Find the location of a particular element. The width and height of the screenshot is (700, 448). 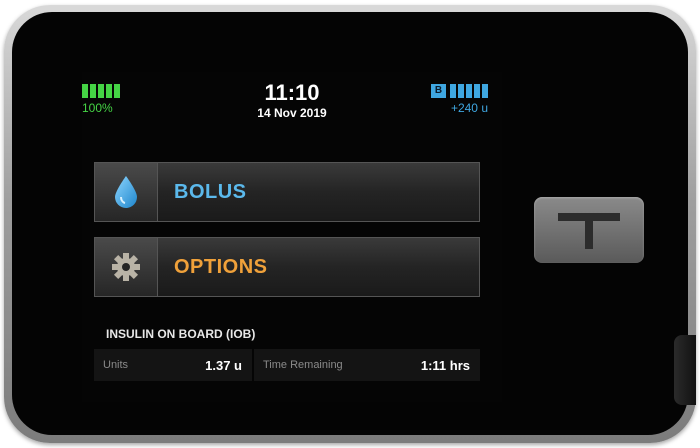

t-logo-icon is located at coordinates (589, 231).